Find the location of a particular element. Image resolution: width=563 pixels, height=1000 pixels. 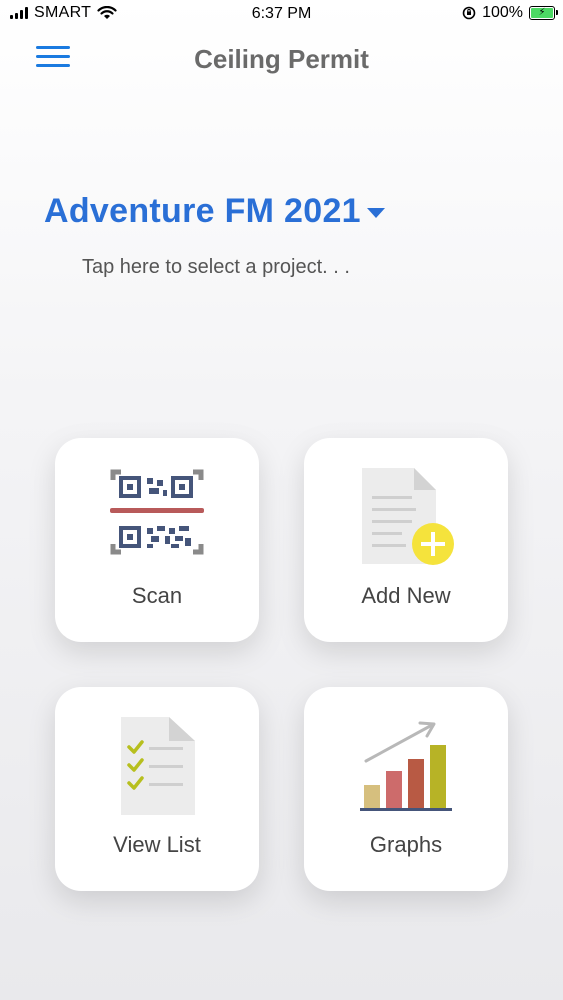

scan-button: Scan is located at coordinates (157, 540).